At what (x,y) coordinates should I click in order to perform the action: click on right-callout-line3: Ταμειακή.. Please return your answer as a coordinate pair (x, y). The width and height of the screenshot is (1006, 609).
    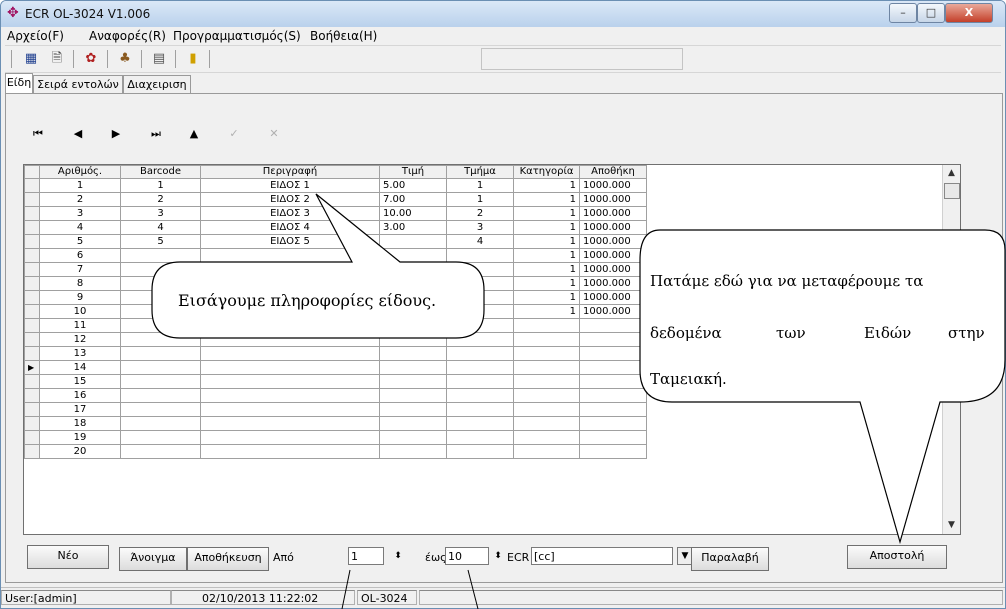
    Looking at the image, I should click on (688, 379).